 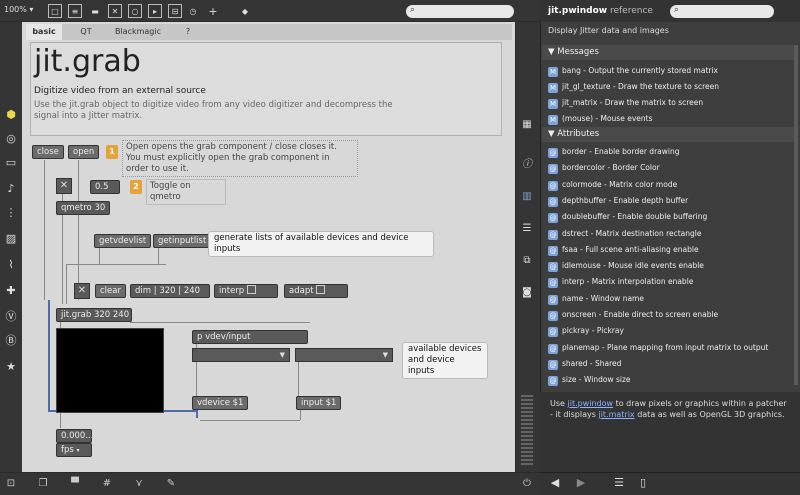 What do you see at coordinates (616, 414) in the screenshot?
I see `jit-matrix-link: jit.matrix` at bounding box center [616, 414].